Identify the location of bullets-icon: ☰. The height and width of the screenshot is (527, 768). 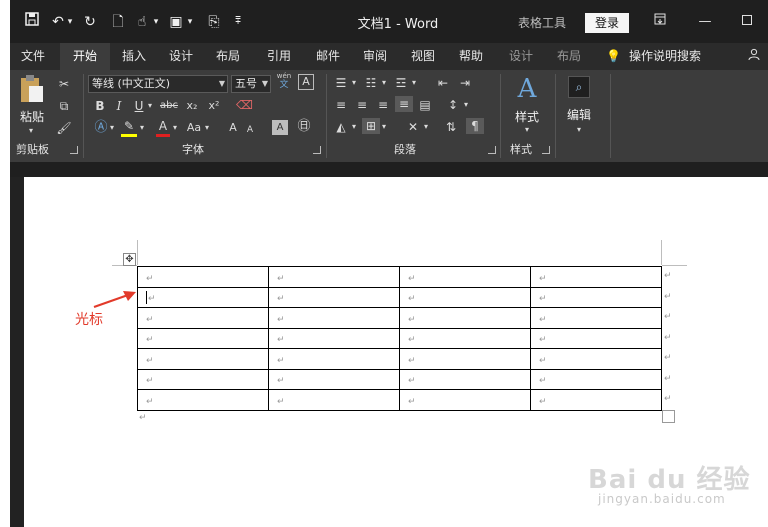
(341, 83).